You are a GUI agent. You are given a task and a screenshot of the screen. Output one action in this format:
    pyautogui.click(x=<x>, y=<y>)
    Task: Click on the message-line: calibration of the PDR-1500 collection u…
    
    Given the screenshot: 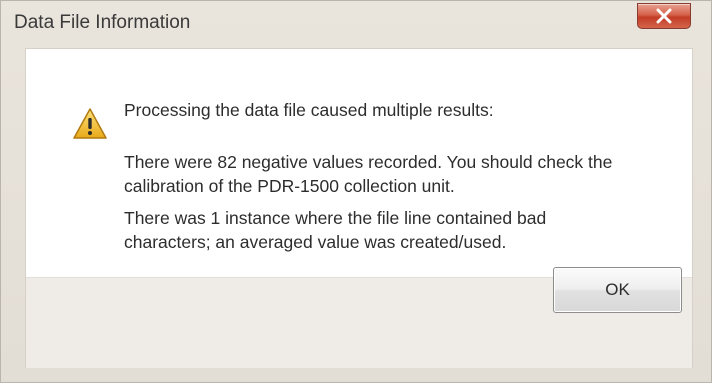 What is the action you would take?
    pyautogui.click(x=289, y=186)
    